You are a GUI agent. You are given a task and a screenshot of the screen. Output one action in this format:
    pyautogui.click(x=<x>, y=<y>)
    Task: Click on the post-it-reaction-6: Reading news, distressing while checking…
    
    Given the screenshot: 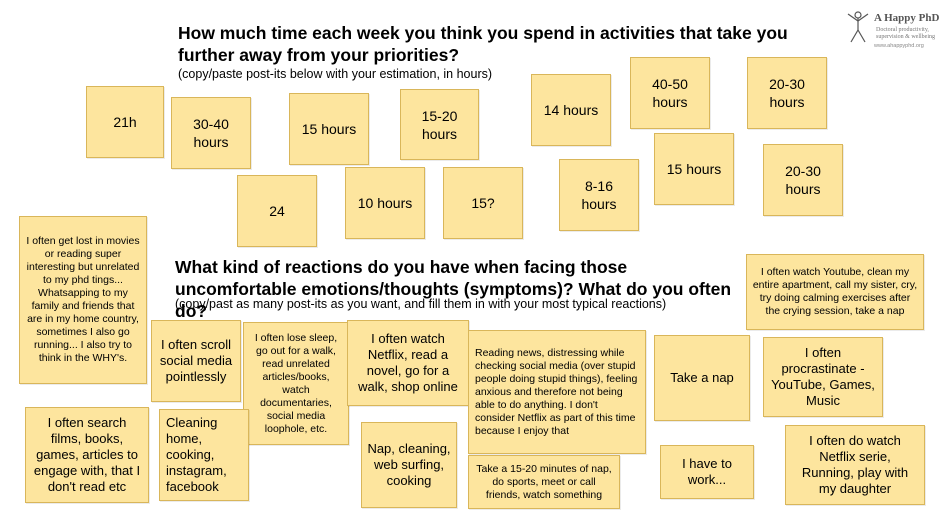 What is the action you would take?
    pyautogui.click(x=557, y=392)
    